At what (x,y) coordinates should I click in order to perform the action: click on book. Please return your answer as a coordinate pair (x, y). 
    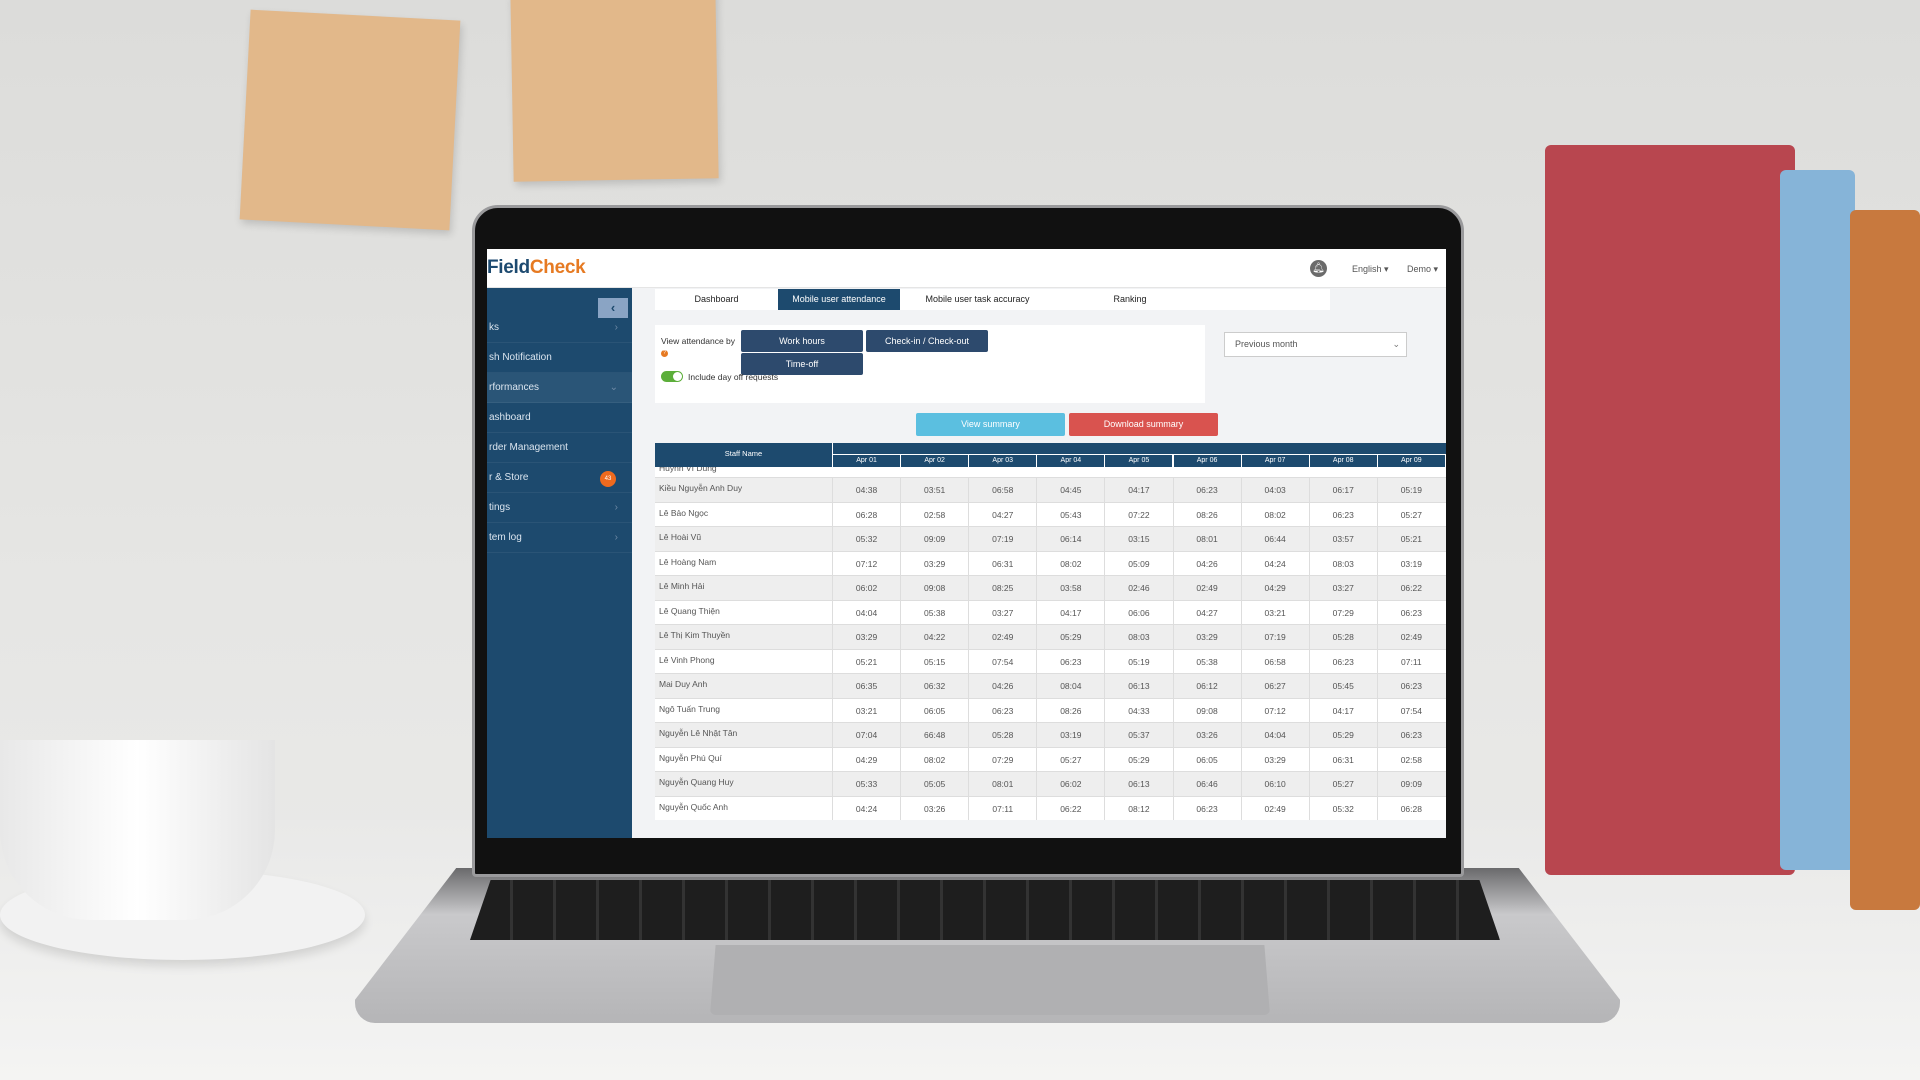
    Looking at the image, I should click on (1885, 560).